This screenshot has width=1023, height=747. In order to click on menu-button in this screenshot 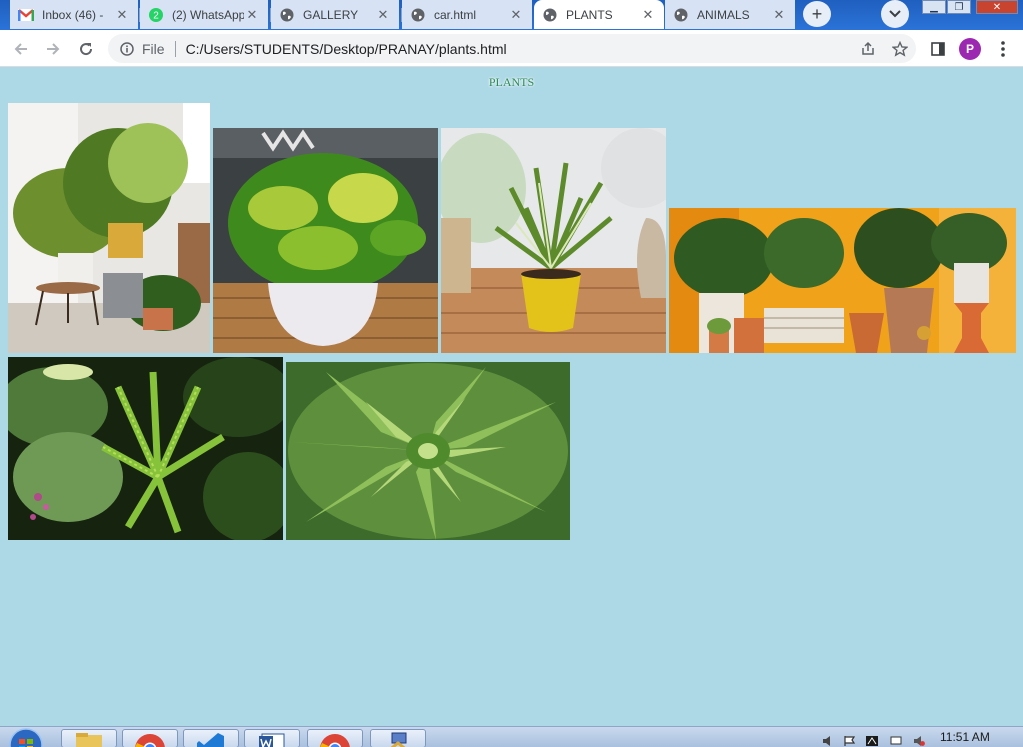, I will do `click(1003, 49)`.